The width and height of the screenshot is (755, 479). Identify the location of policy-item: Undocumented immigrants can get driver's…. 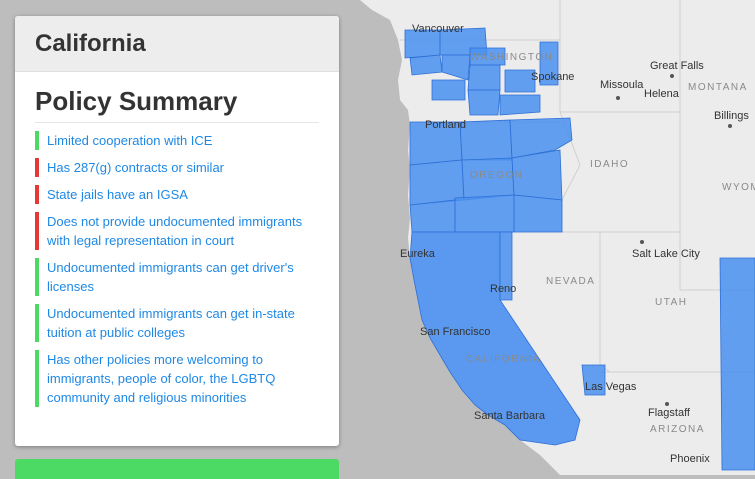
(177, 277).